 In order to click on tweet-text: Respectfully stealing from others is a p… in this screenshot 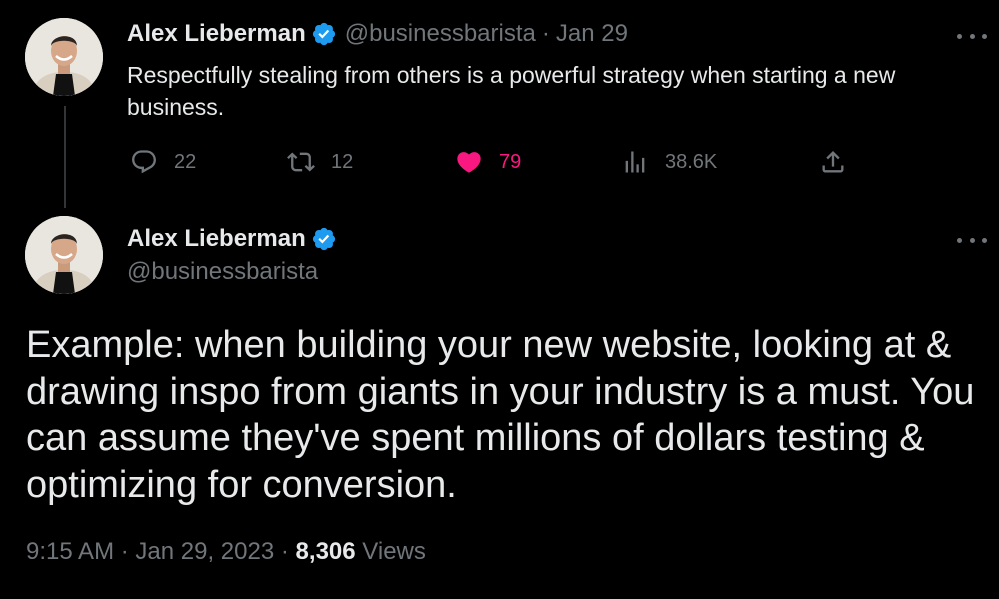, I will do `click(511, 91)`.